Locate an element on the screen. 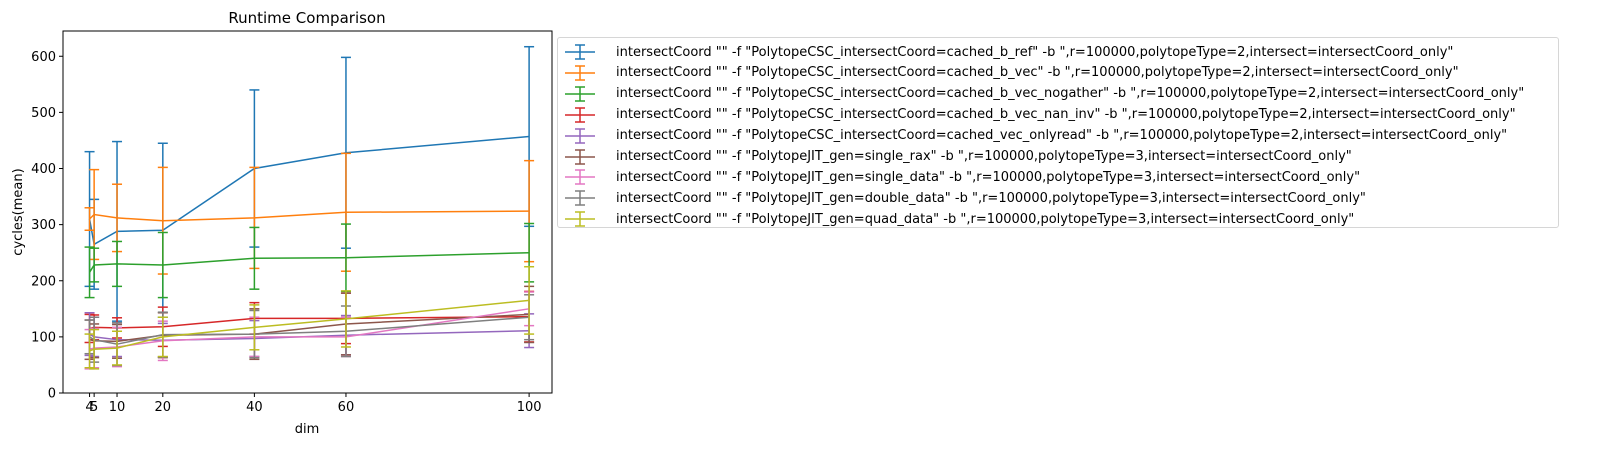 The image size is (1599, 455). y-tick-label: 500 is located at coordinates (43, 113).